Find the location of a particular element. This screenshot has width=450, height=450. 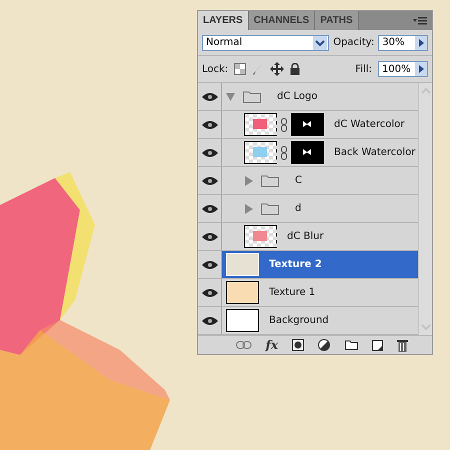

adjustment-layer-icon is located at coordinates (324, 345).